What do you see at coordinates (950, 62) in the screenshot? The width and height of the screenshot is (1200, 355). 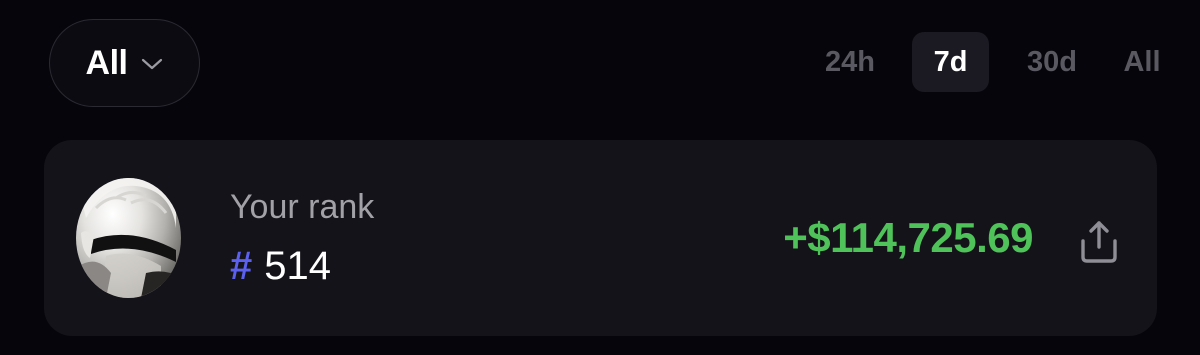 I see `tab-7d: 7d` at bounding box center [950, 62].